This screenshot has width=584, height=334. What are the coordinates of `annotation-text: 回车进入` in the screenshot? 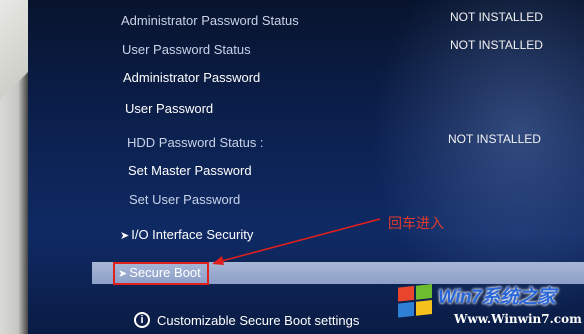 It's located at (416, 224).